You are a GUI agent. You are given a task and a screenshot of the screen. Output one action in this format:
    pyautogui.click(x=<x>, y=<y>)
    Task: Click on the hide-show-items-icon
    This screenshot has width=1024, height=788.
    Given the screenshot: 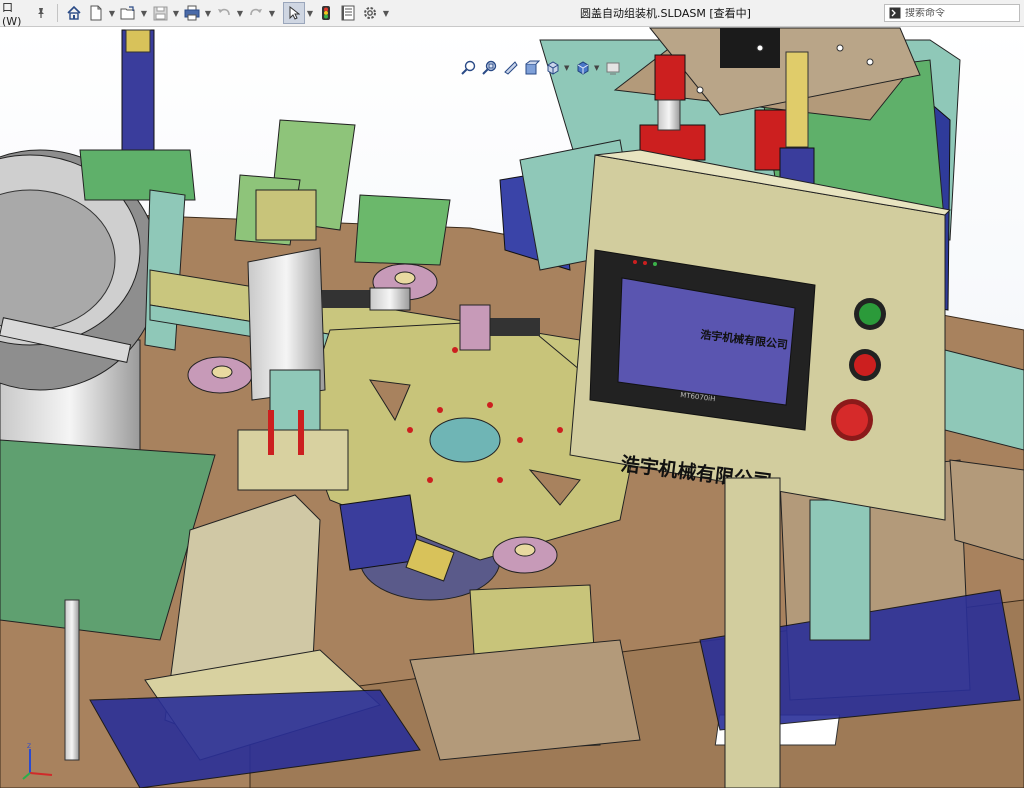 What is the action you would take?
    pyautogui.click(x=613, y=68)
    